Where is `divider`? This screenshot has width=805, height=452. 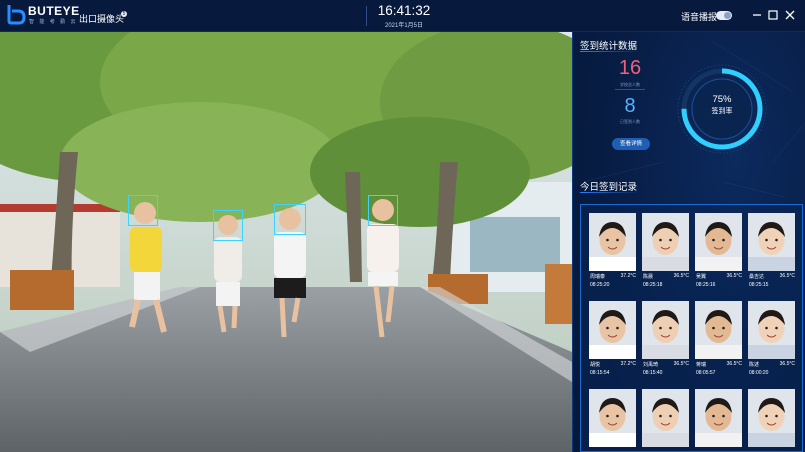
divider is located at coordinates (366, 16).